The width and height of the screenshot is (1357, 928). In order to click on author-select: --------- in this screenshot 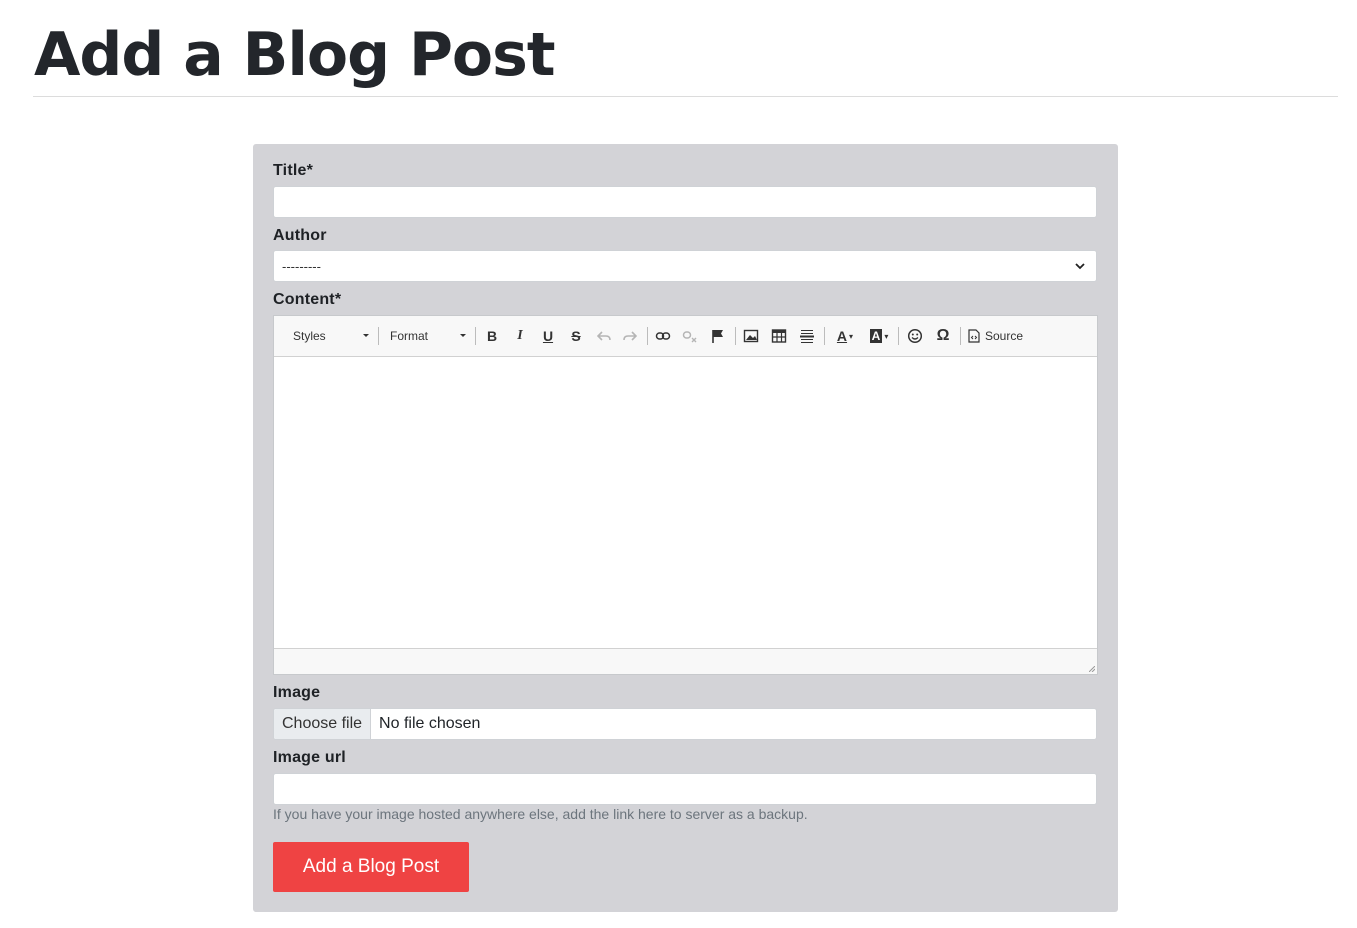, I will do `click(685, 266)`.